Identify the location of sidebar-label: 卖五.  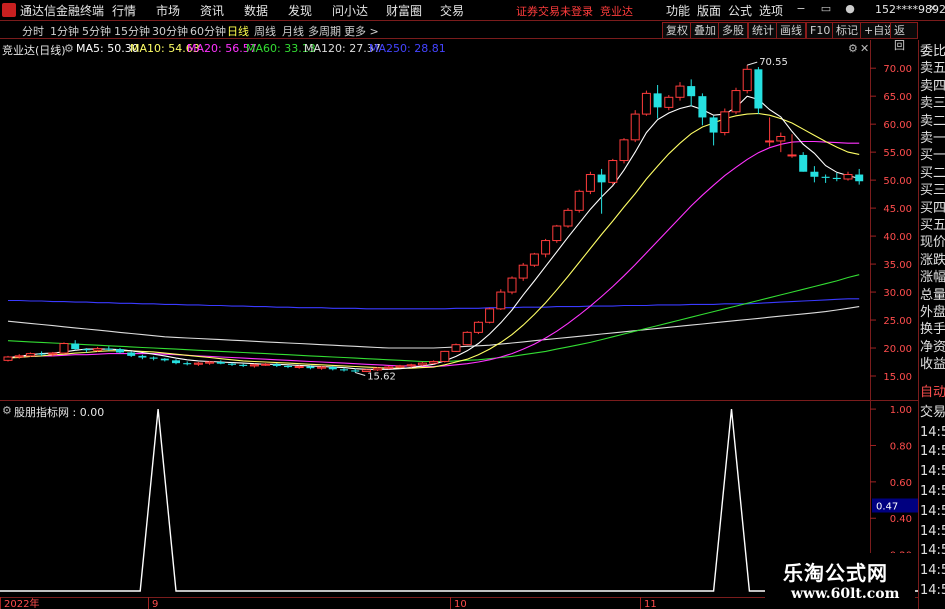
(932, 69).